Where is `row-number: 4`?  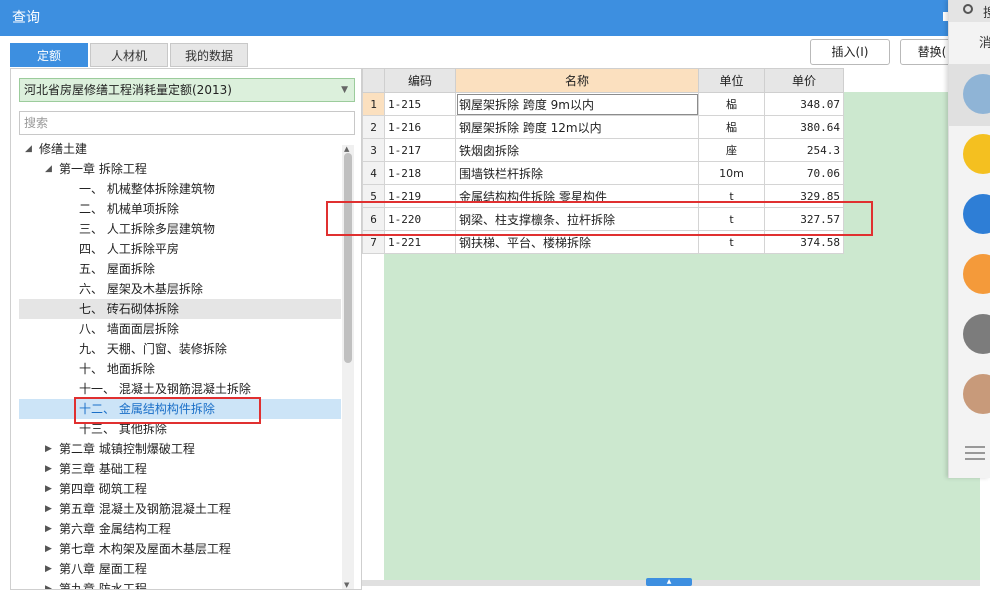
row-number: 4 is located at coordinates (373, 173).